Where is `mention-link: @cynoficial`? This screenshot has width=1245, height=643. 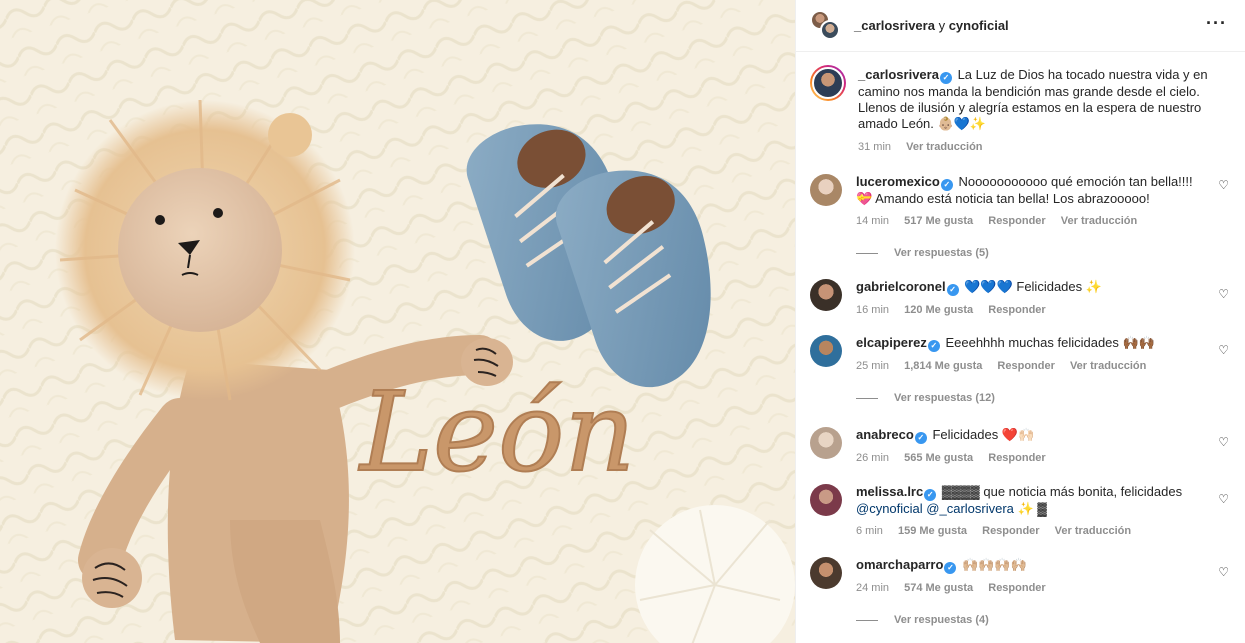
mention-link: @cynoficial is located at coordinates (889, 508).